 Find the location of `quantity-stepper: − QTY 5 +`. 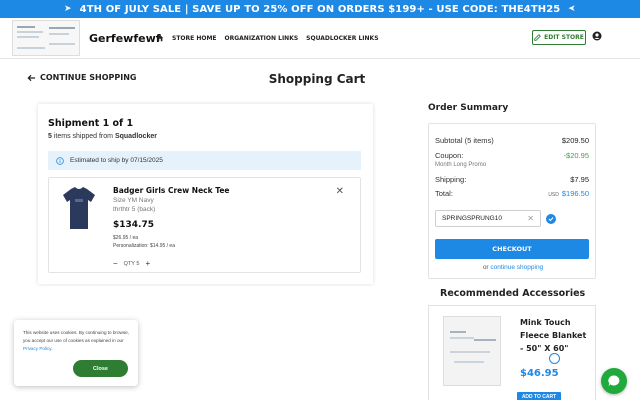

quantity-stepper: − QTY 5 + is located at coordinates (131, 263).